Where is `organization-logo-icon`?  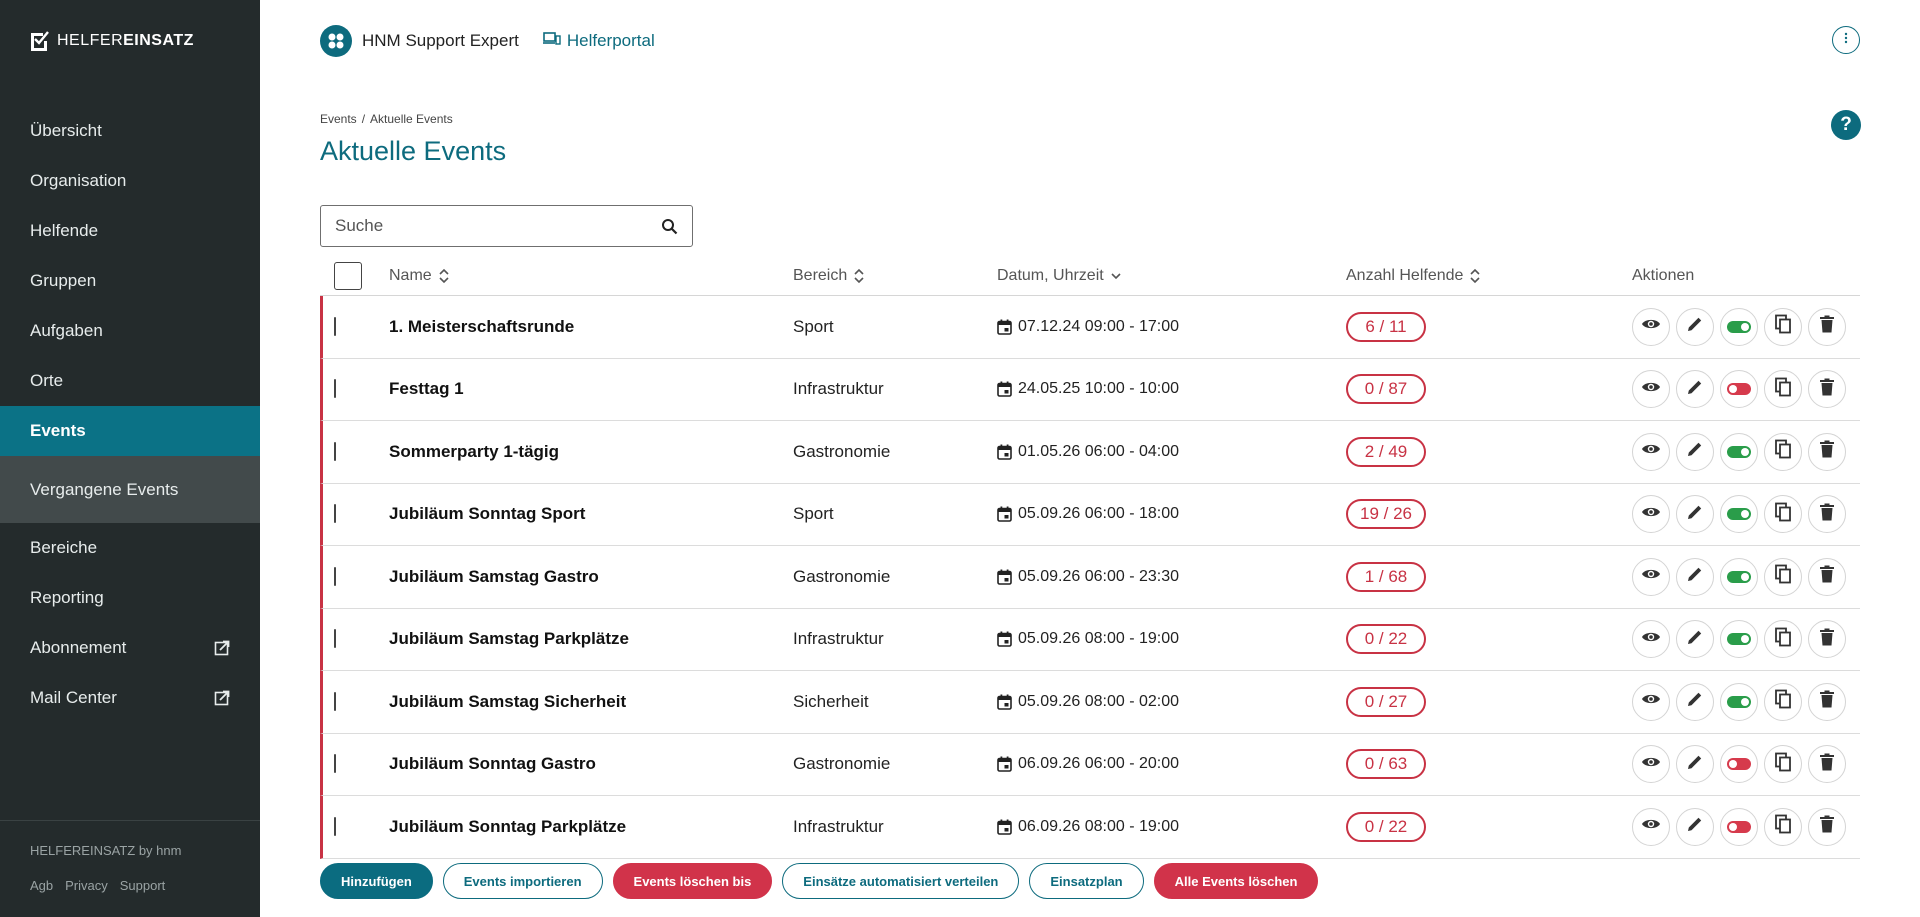
organization-logo-icon is located at coordinates (336, 41).